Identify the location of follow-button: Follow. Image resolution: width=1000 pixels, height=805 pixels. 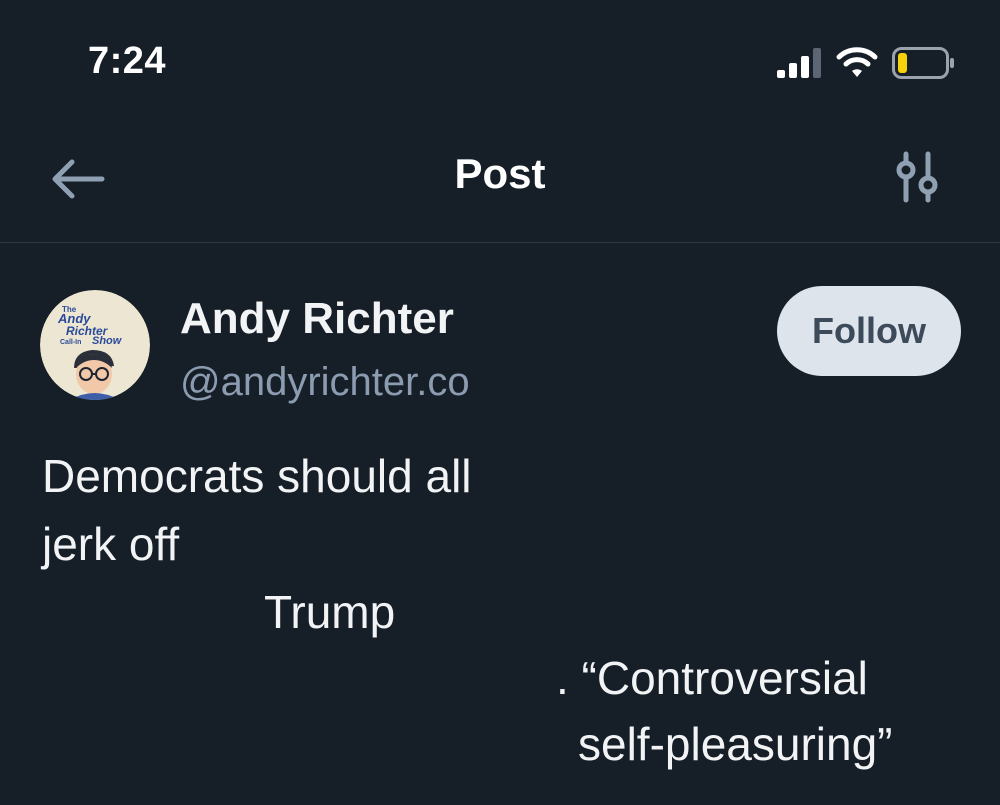
(869, 331).